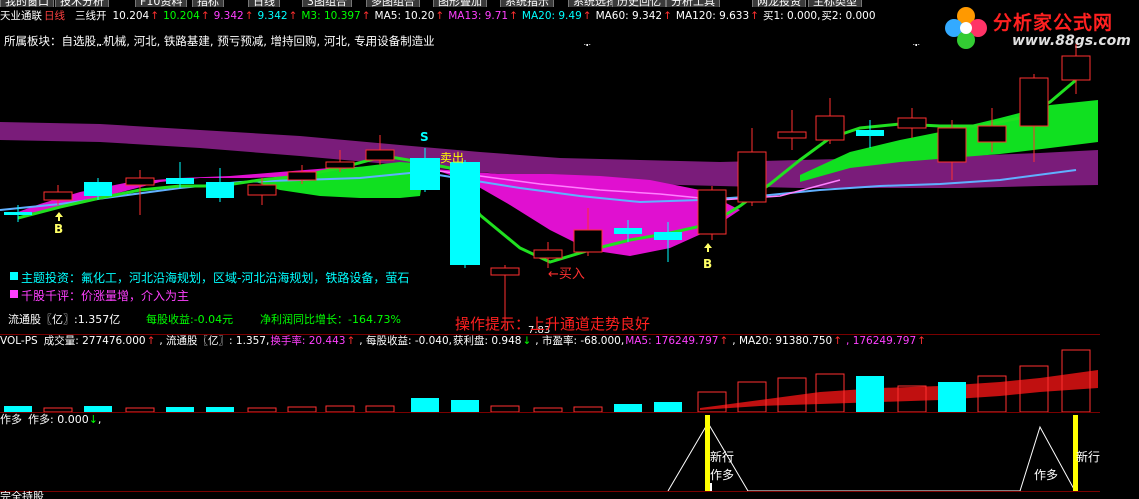 The image size is (1139, 499). What do you see at coordinates (181, 16) in the screenshot?
I see `header-value-2: 10.204` at bounding box center [181, 16].